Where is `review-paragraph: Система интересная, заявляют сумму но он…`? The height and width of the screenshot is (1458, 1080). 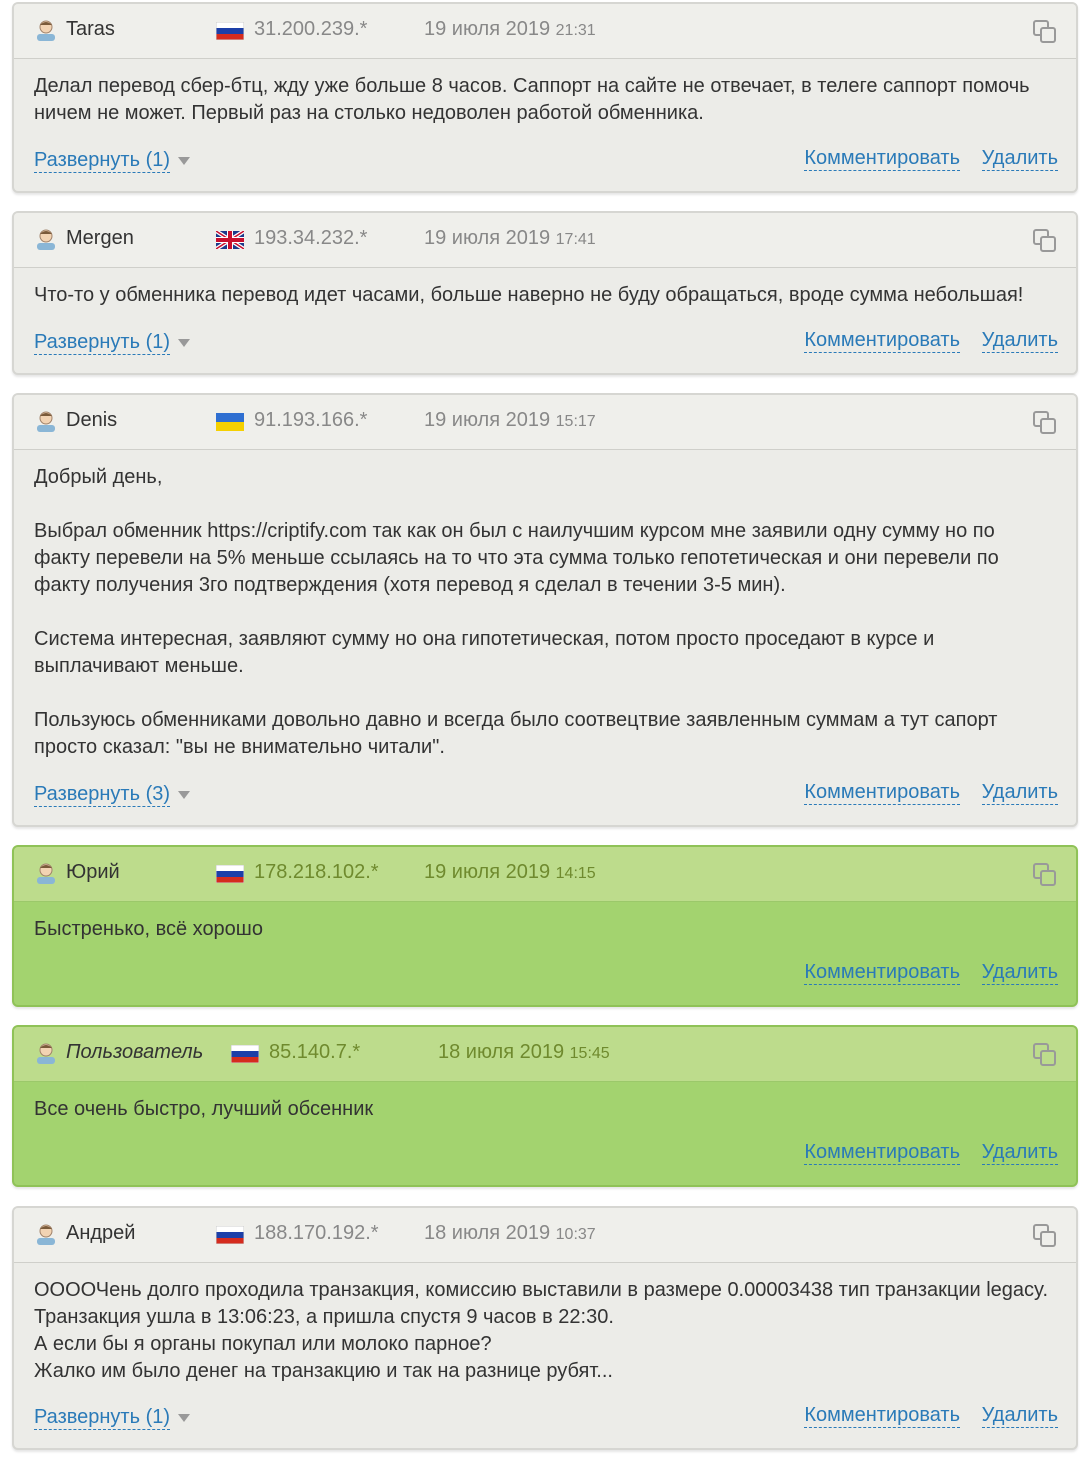 review-paragraph: Система интересная, заявляют сумму но он… is located at coordinates (484, 652).